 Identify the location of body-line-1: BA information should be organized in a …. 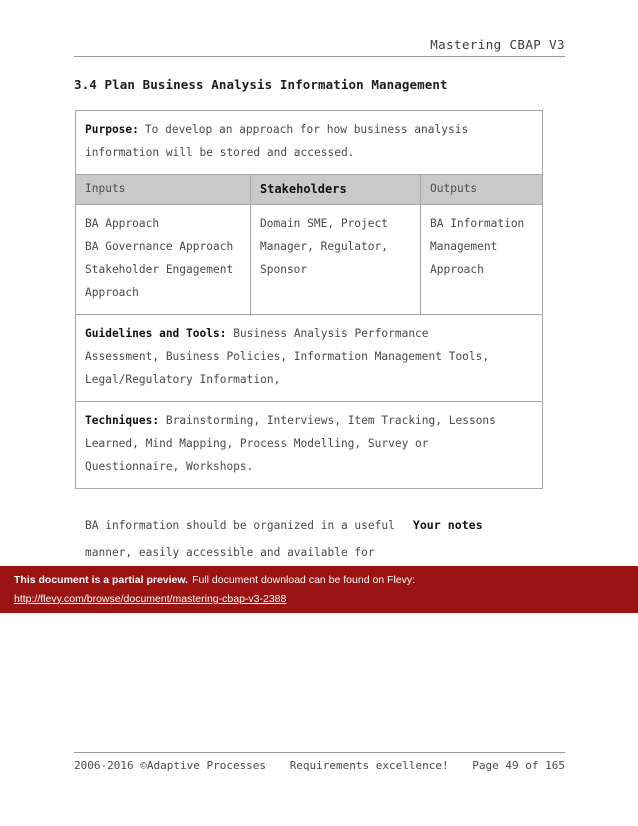
(240, 525).